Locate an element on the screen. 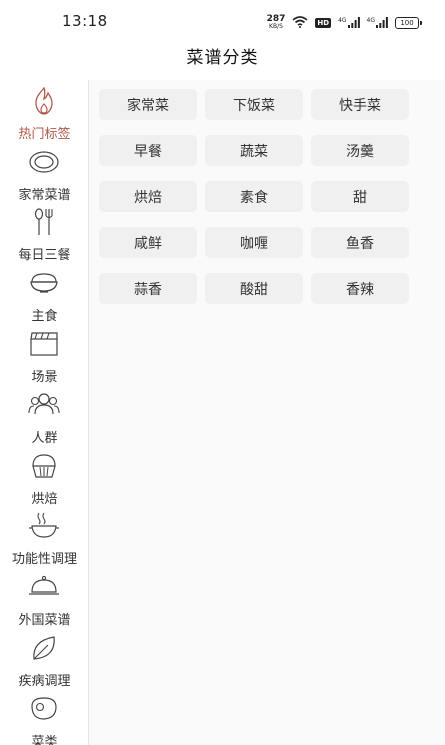 This screenshot has height=745, width=445. sidebar-item-staple-food: 主食 is located at coordinates (44, 296).